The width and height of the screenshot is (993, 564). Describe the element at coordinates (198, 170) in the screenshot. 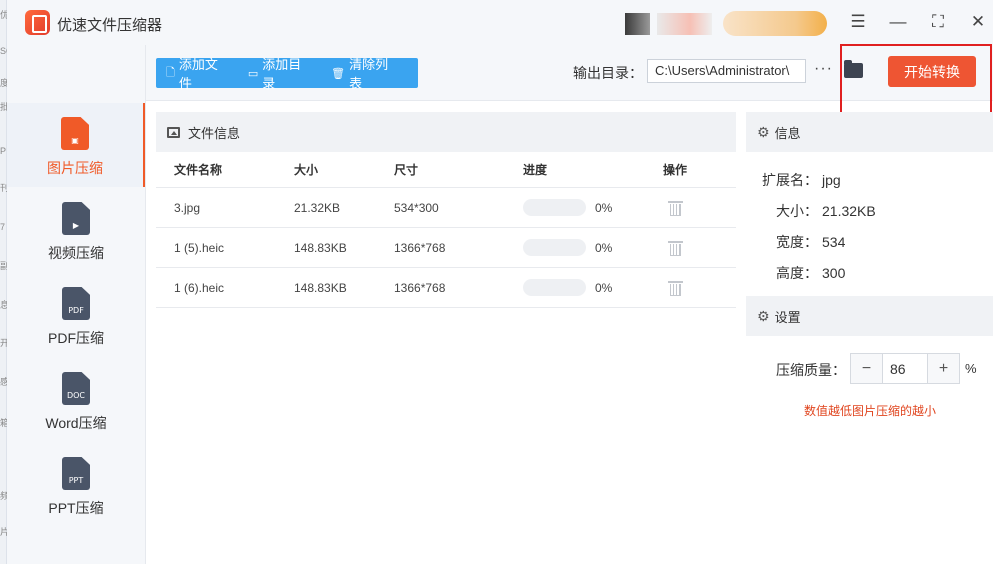

I see `column-header-name: 文件名称` at that location.